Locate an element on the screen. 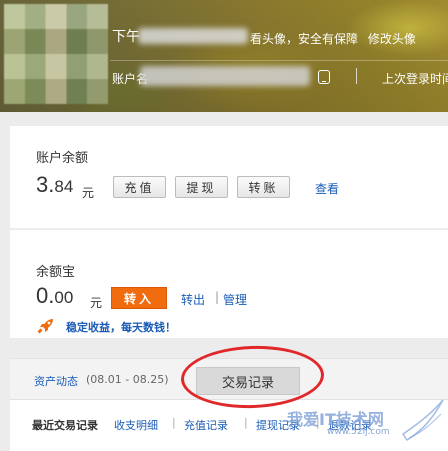  records-tab-strip: 资产动态 (08.01 - 08.25) 交易记录 is located at coordinates (229, 379).